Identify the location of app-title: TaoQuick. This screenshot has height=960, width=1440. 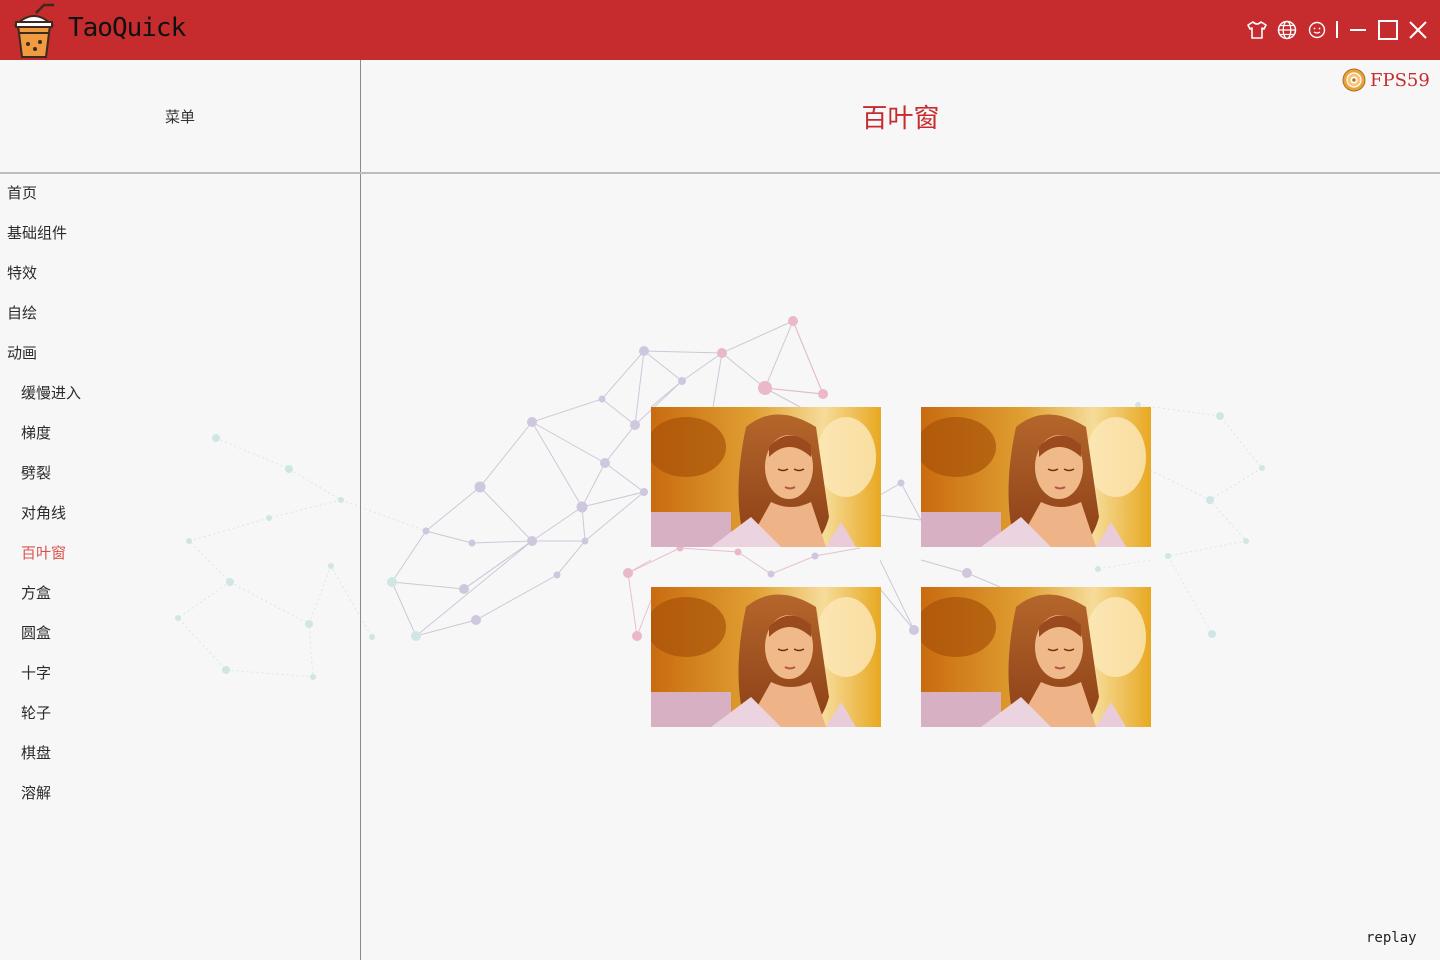
(127, 28).